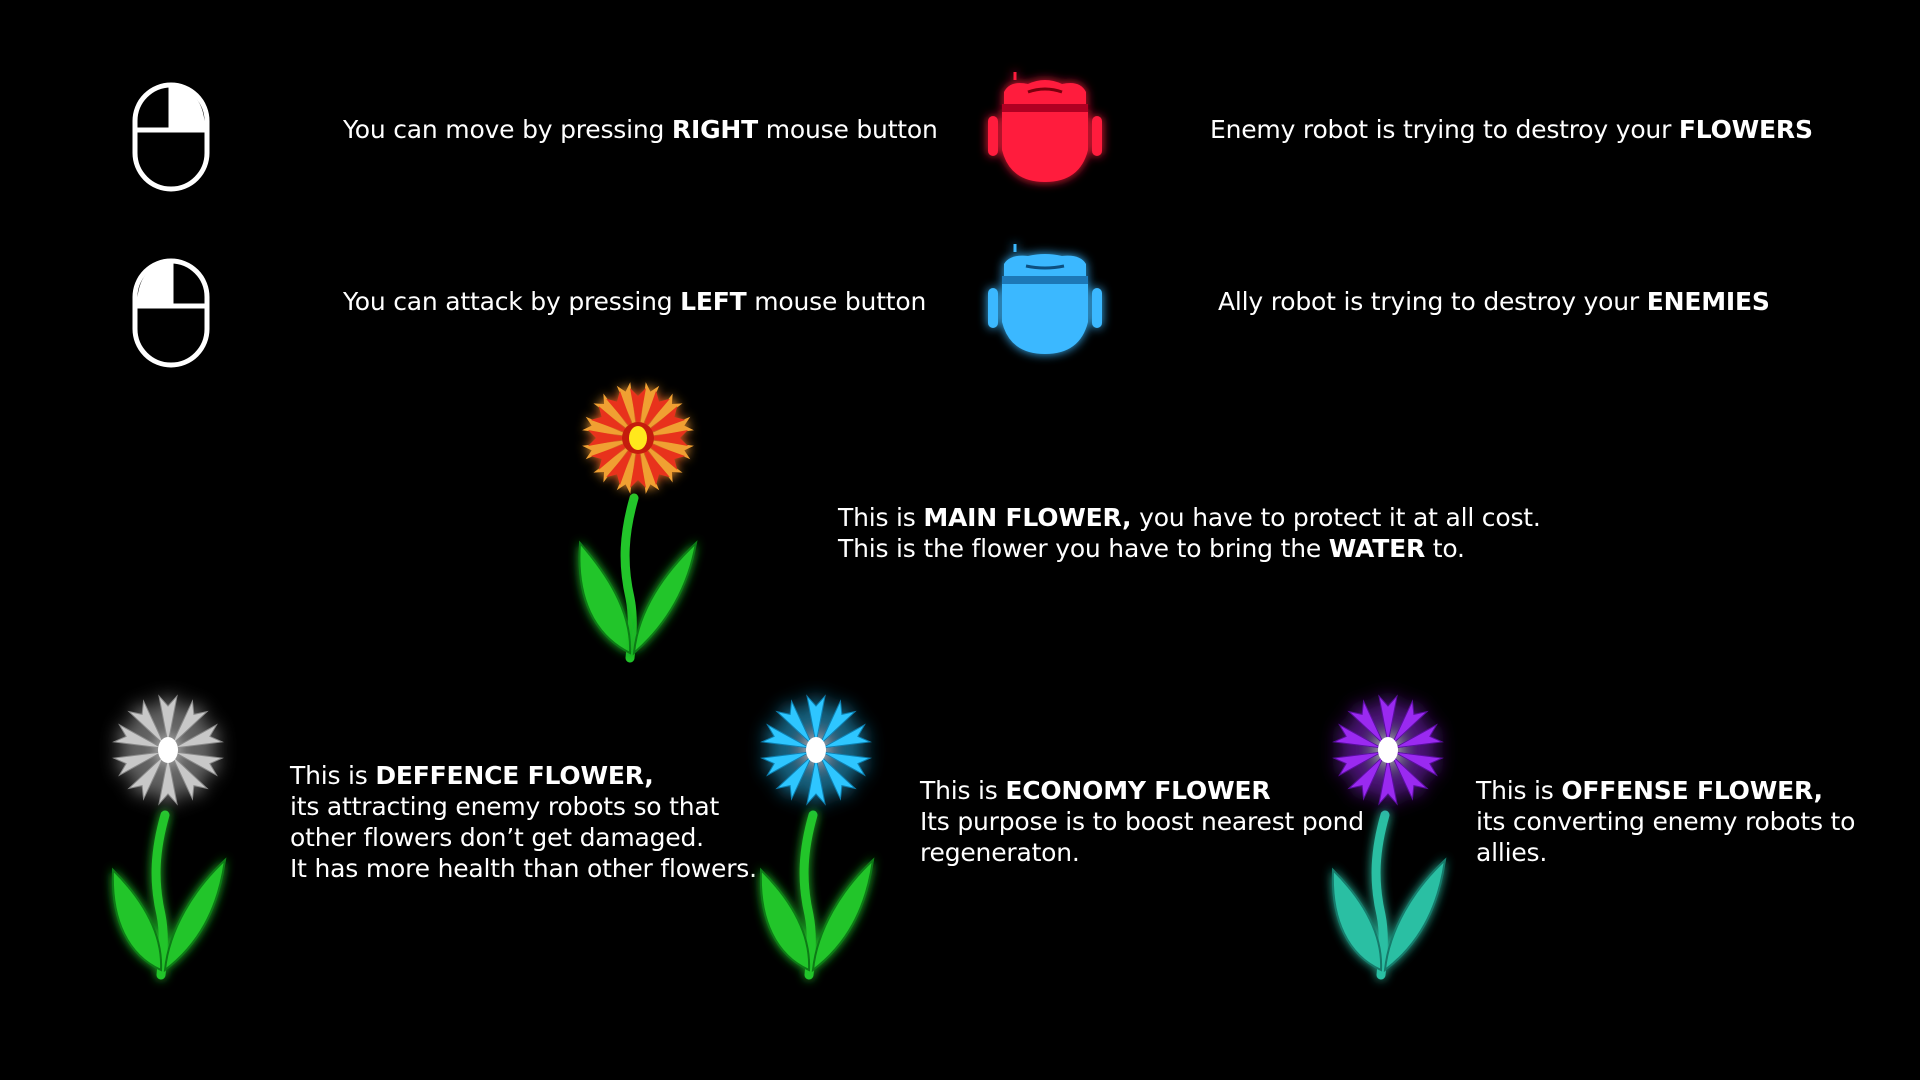 The height and width of the screenshot is (1080, 1920). What do you see at coordinates (636, 518) in the screenshot?
I see `main-flower-icon` at bounding box center [636, 518].